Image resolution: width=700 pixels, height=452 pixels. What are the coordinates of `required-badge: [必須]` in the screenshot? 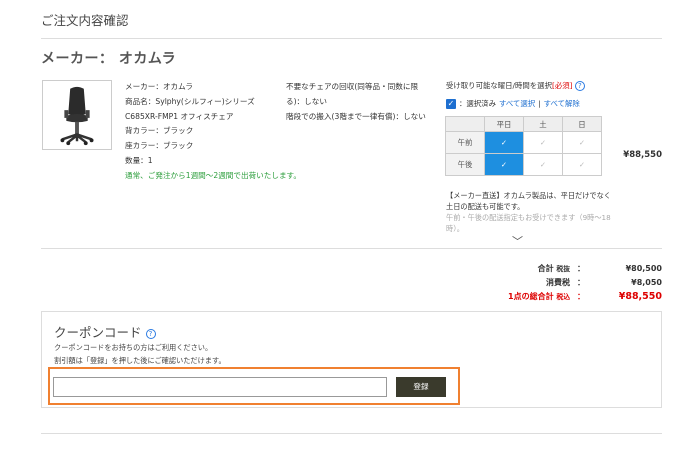 It's located at (562, 85).